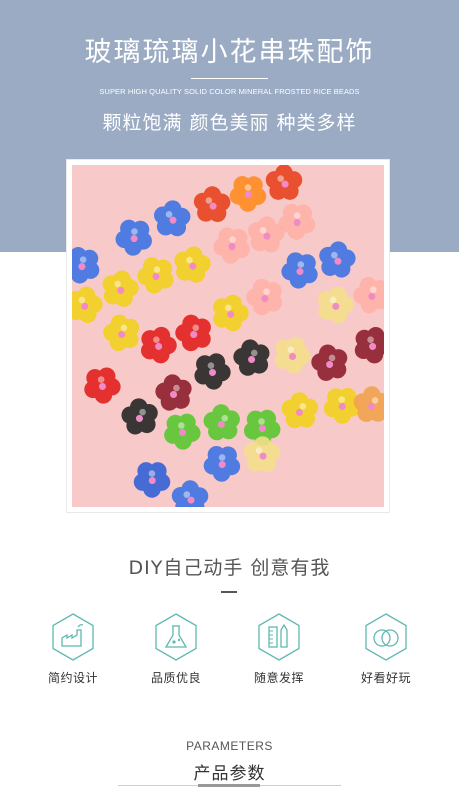  I want to click on feature-label: 好看好玩, so click(385, 678).